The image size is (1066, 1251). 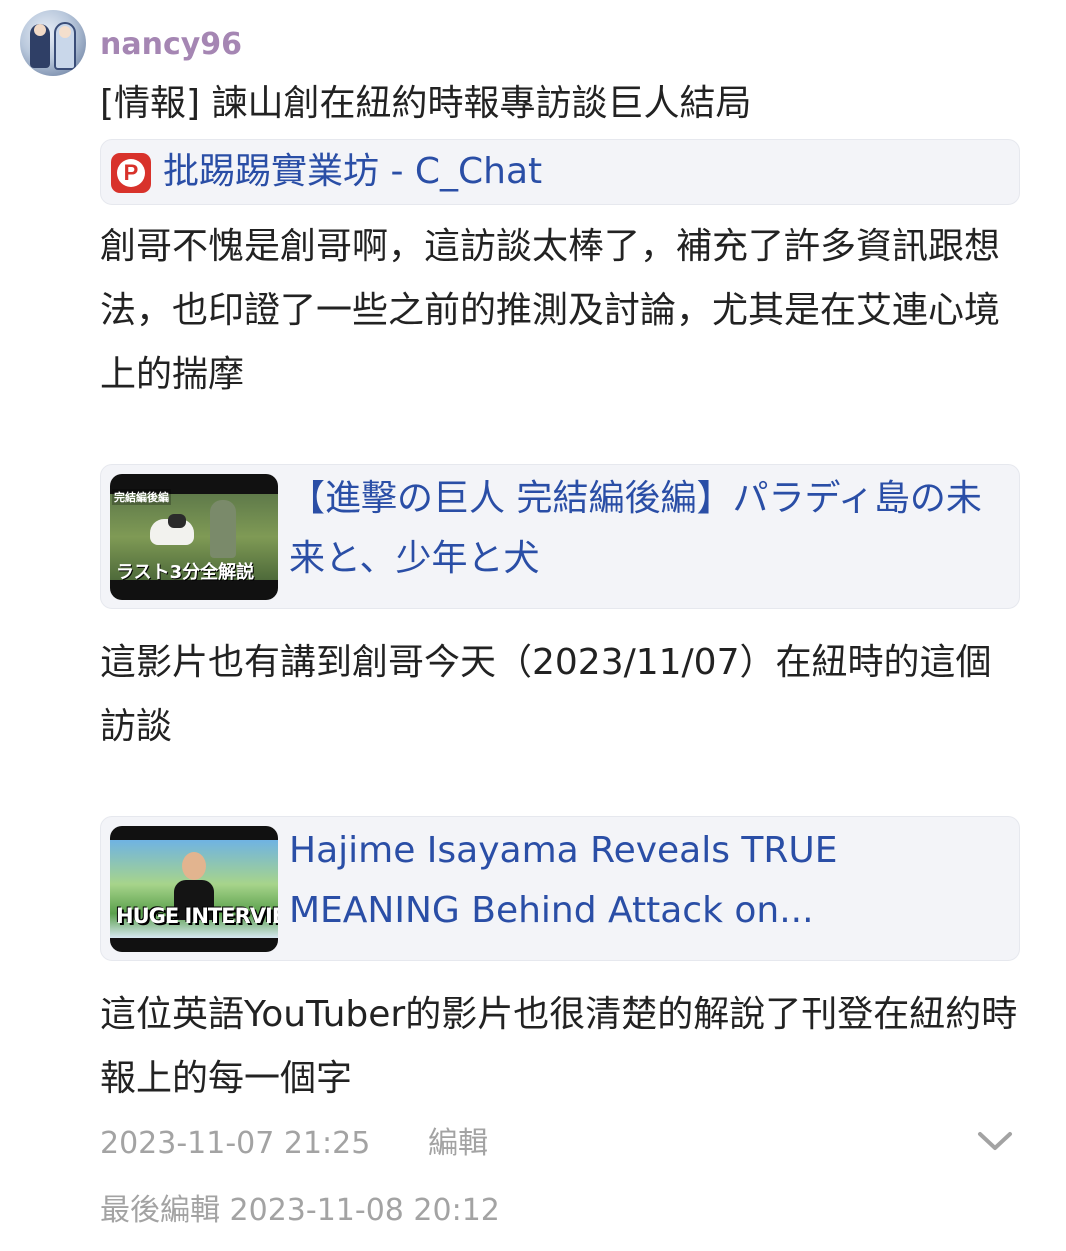 I want to click on avatar, so click(x=53, y=43).